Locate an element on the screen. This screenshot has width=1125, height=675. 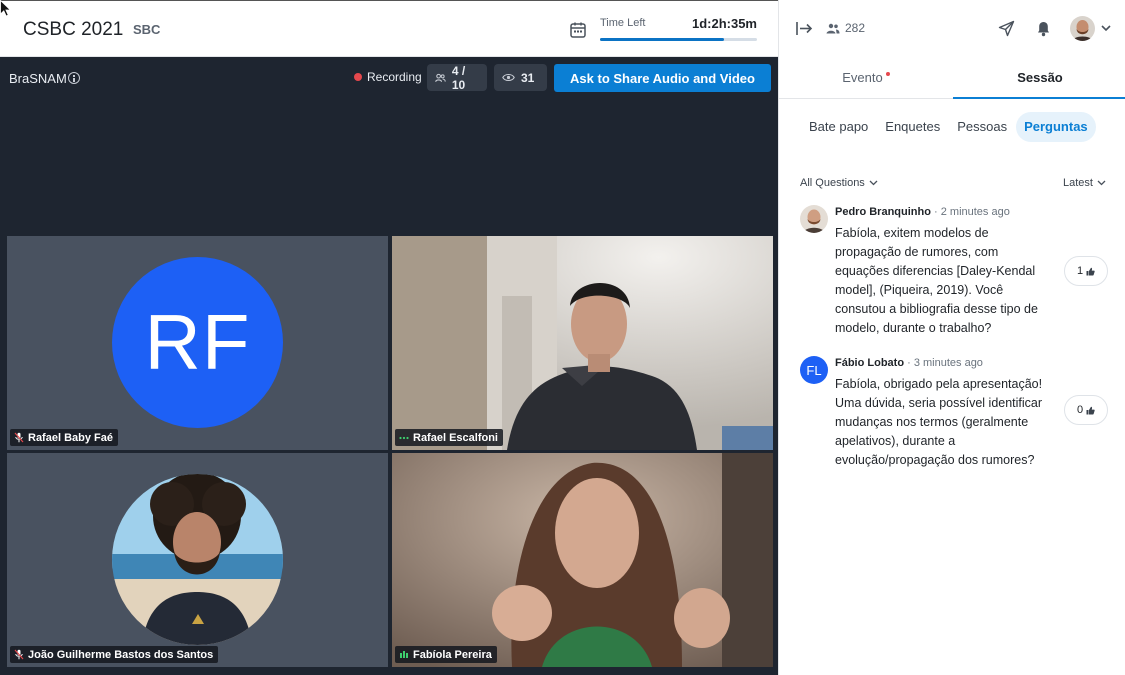
video-tile: João Guilherme Bastos dos Santos is located at coordinates (197, 560).